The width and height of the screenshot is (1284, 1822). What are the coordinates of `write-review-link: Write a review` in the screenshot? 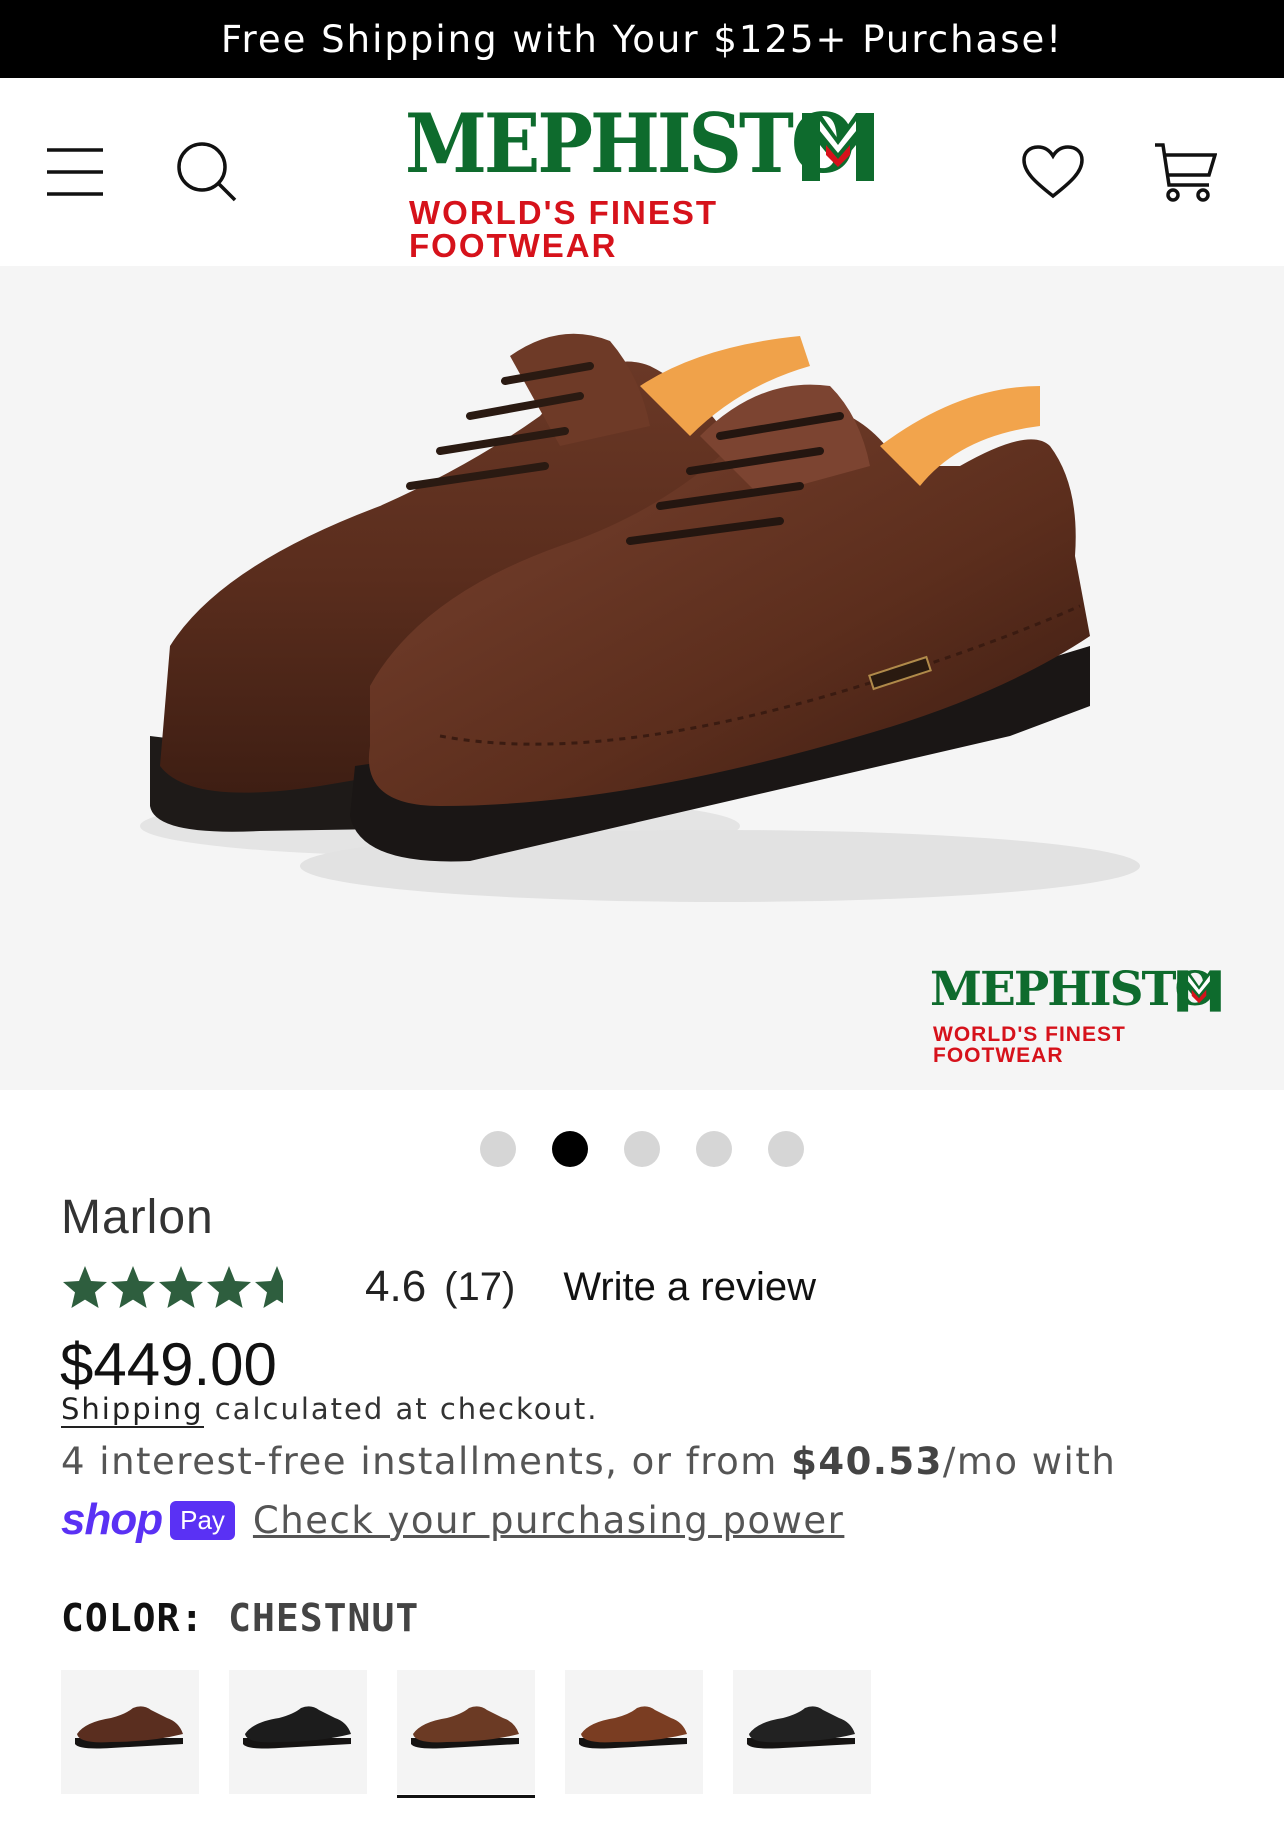 It's located at (689, 1287).